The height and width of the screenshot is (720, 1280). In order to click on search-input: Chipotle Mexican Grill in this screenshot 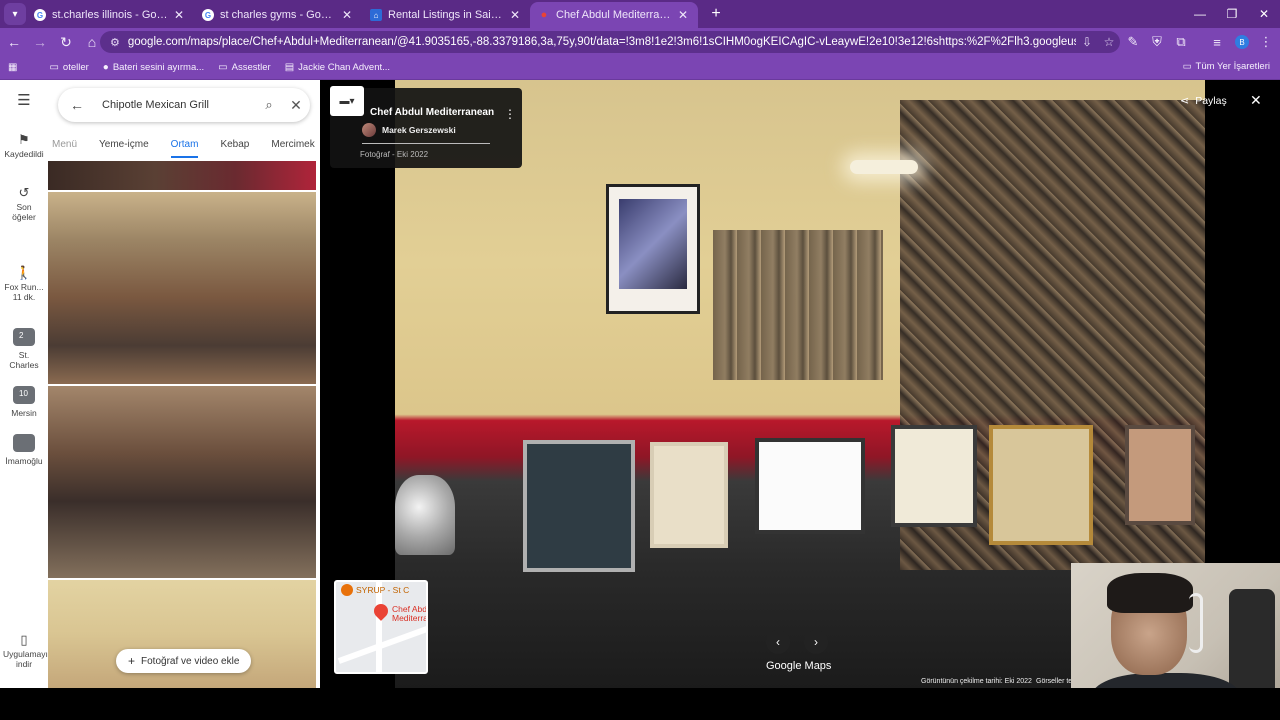, I will do `click(174, 105)`.